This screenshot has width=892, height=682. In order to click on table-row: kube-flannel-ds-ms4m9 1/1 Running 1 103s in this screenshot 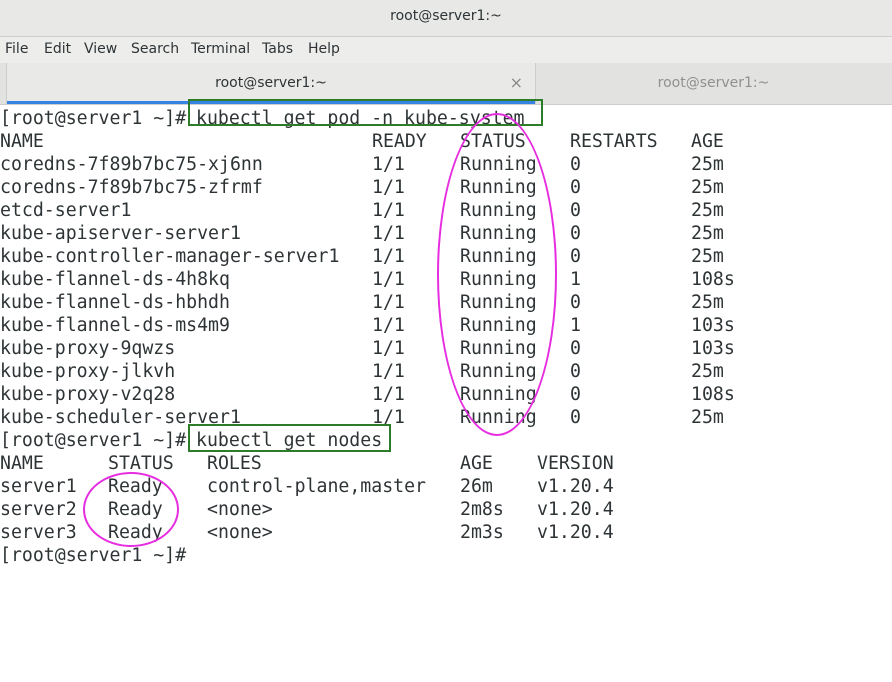, I will do `click(367, 325)`.